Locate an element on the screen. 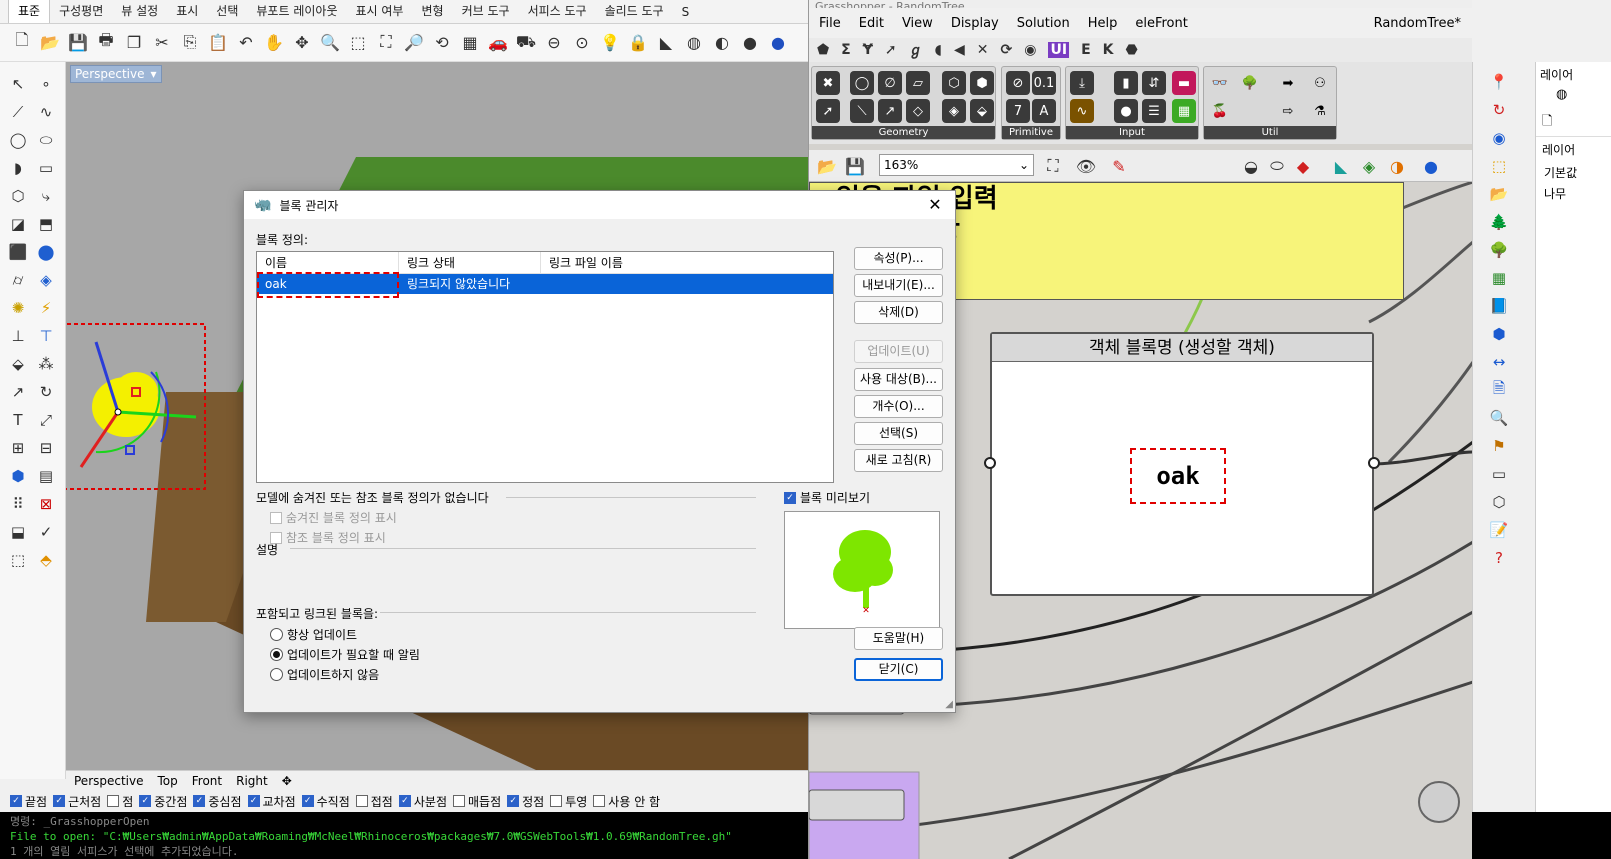  preview-option: ✓ 블록 미리보기 is located at coordinates (827, 497).